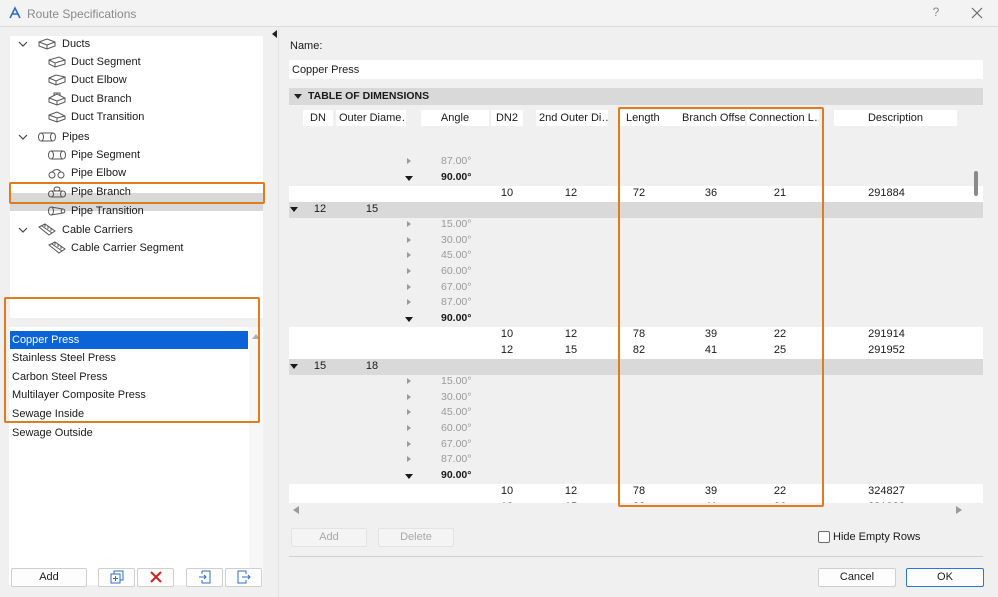  I want to click on tree-item-pipe-elbow: Pipe Elbow, so click(136, 173).